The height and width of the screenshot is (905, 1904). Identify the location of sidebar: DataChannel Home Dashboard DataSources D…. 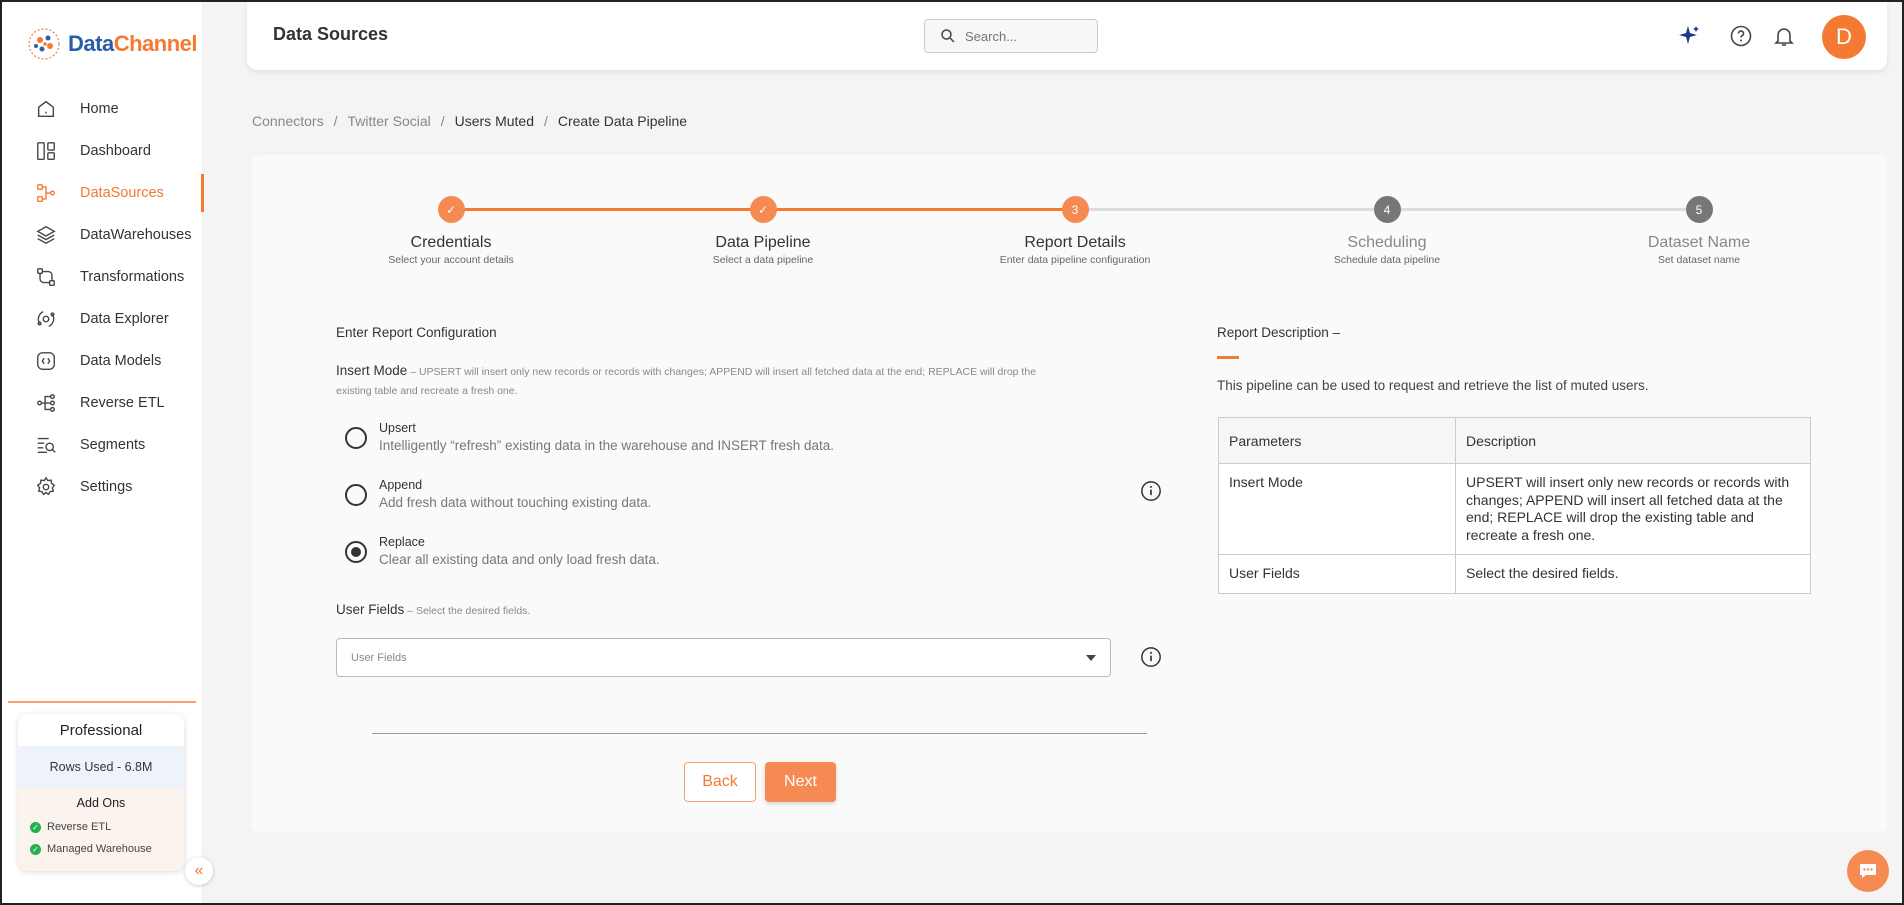
(103, 452).